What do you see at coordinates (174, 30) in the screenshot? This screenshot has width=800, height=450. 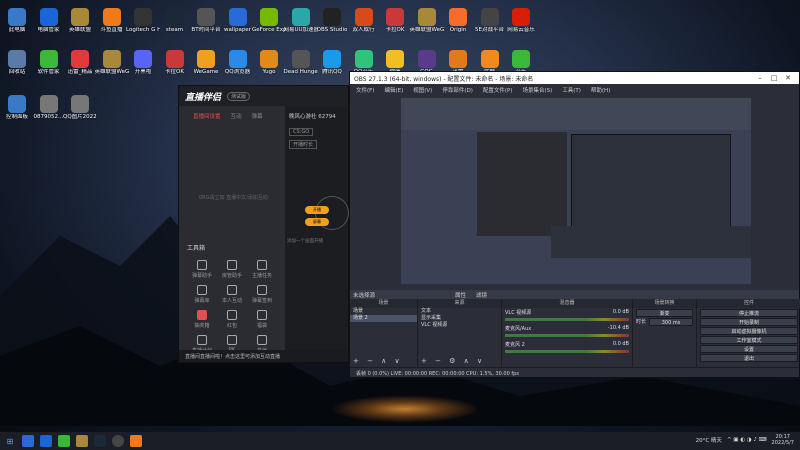 I see `desktop-icon-label: steam` at bounding box center [174, 30].